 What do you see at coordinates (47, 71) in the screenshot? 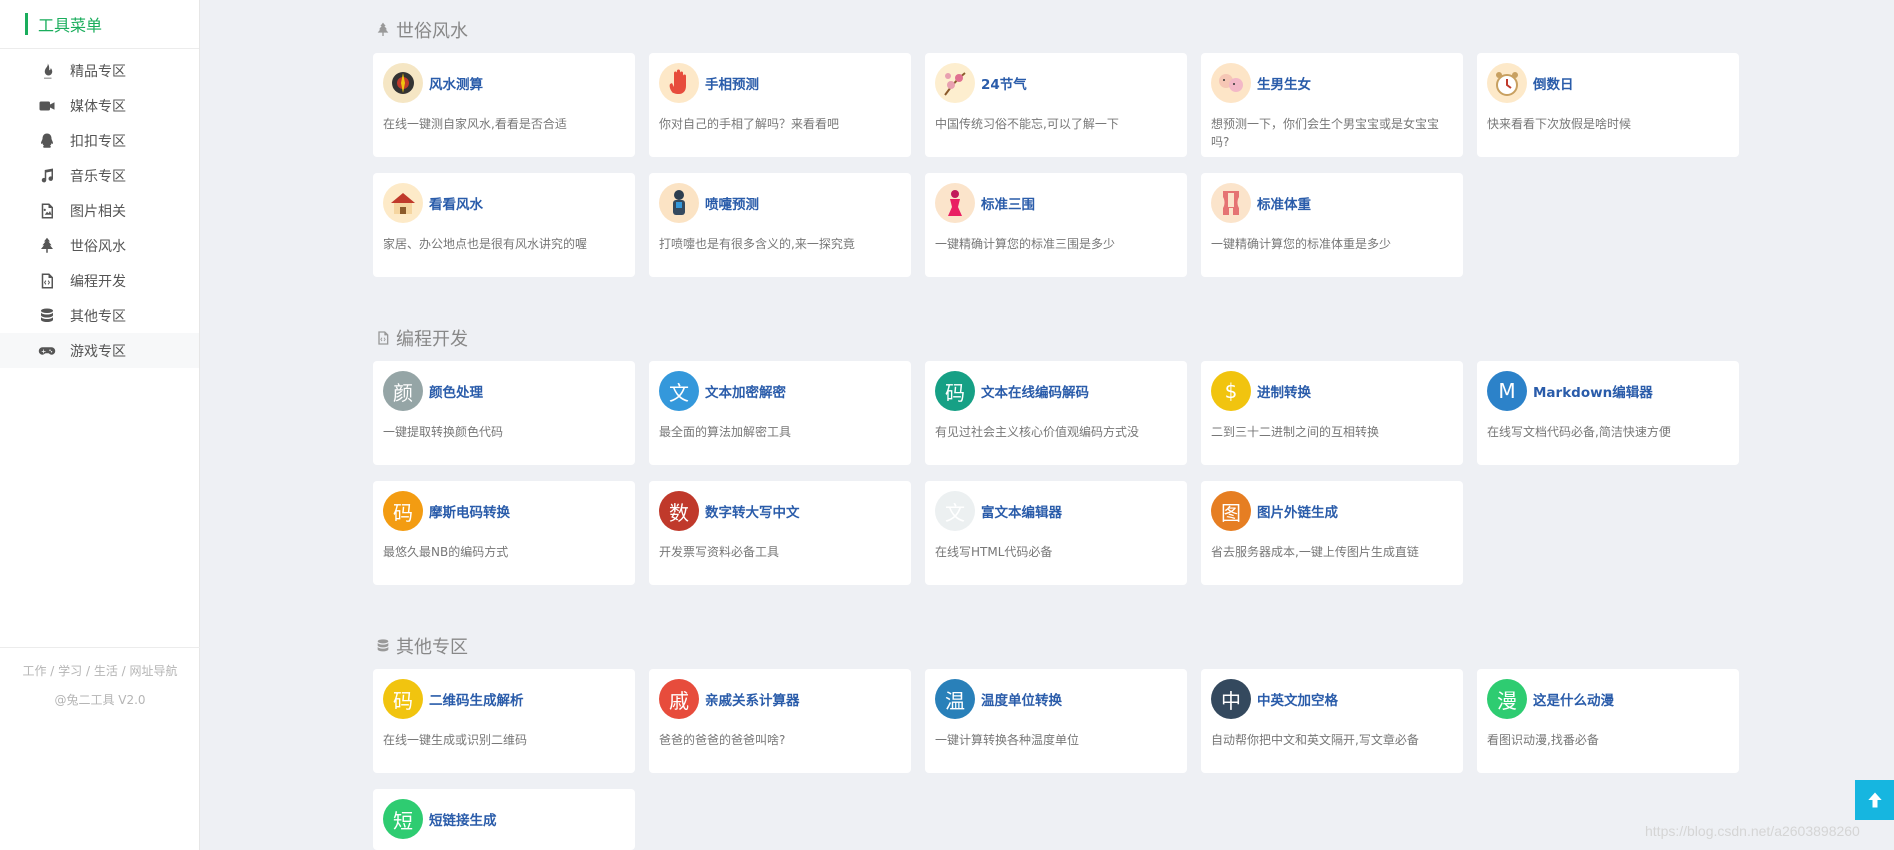
I see `fire-icon` at bounding box center [47, 71].